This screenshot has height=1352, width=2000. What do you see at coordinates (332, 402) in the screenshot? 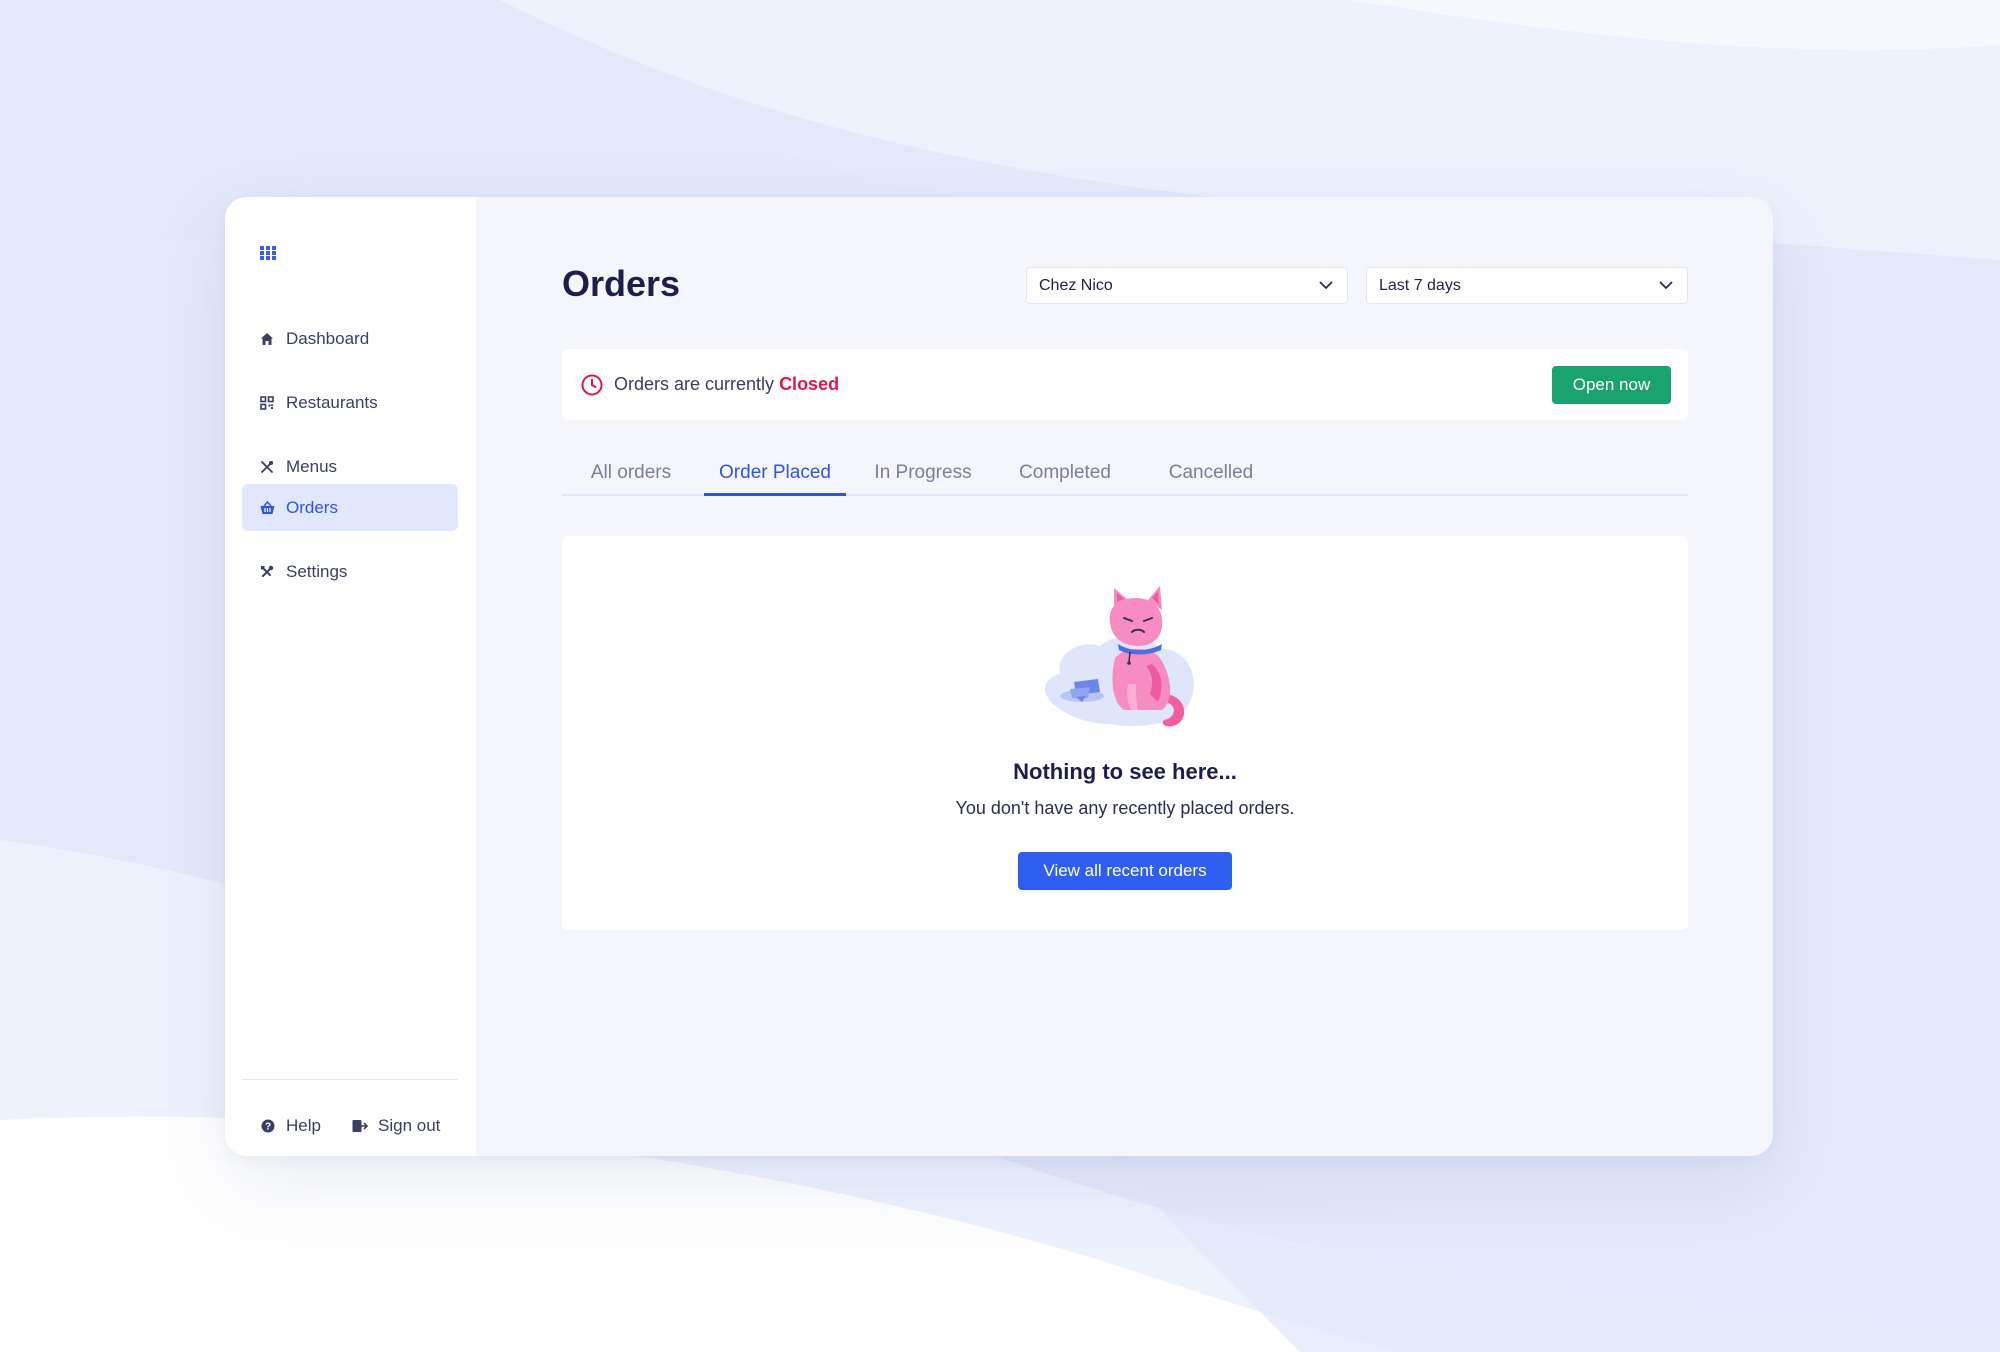
I see `sidebar-item-label: Restaurants` at bounding box center [332, 402].